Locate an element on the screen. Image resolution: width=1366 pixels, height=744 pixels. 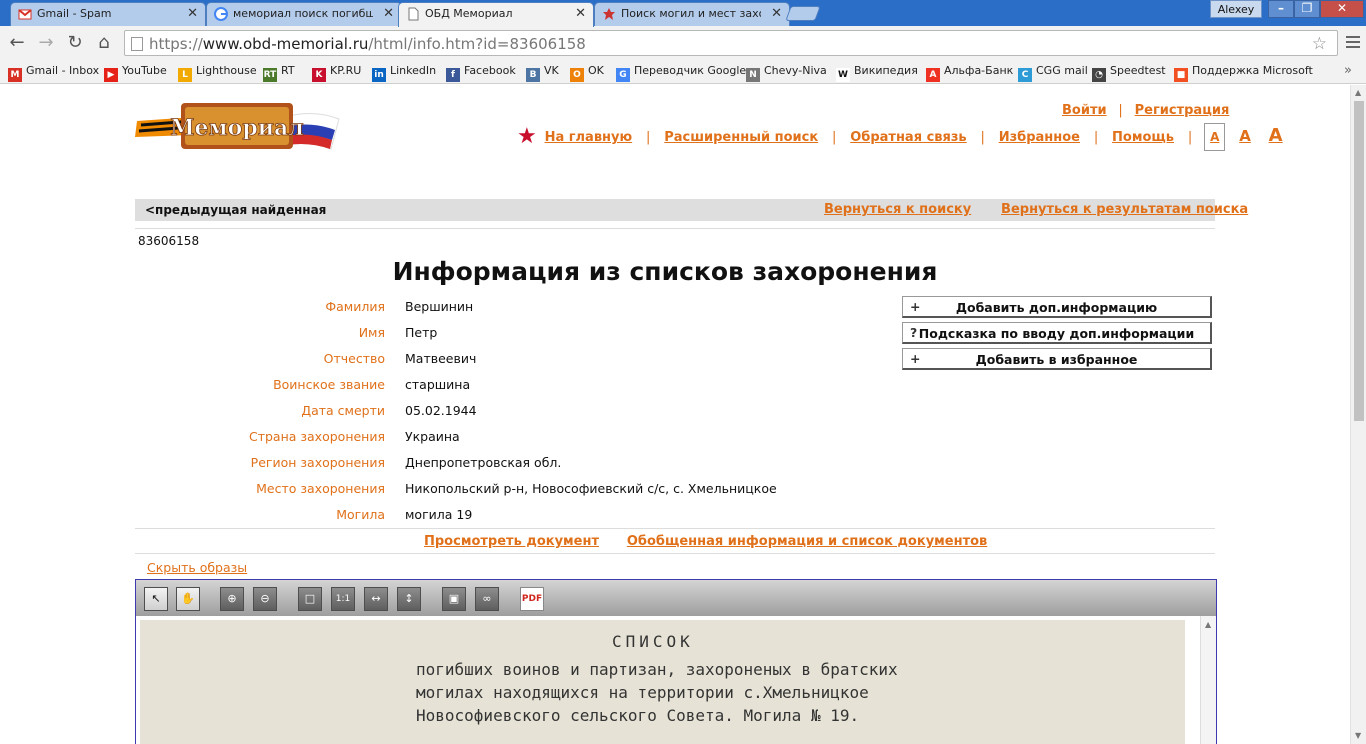
bookmark-cgg-mail: C CGG mail is located at coordinates (1053, 73).